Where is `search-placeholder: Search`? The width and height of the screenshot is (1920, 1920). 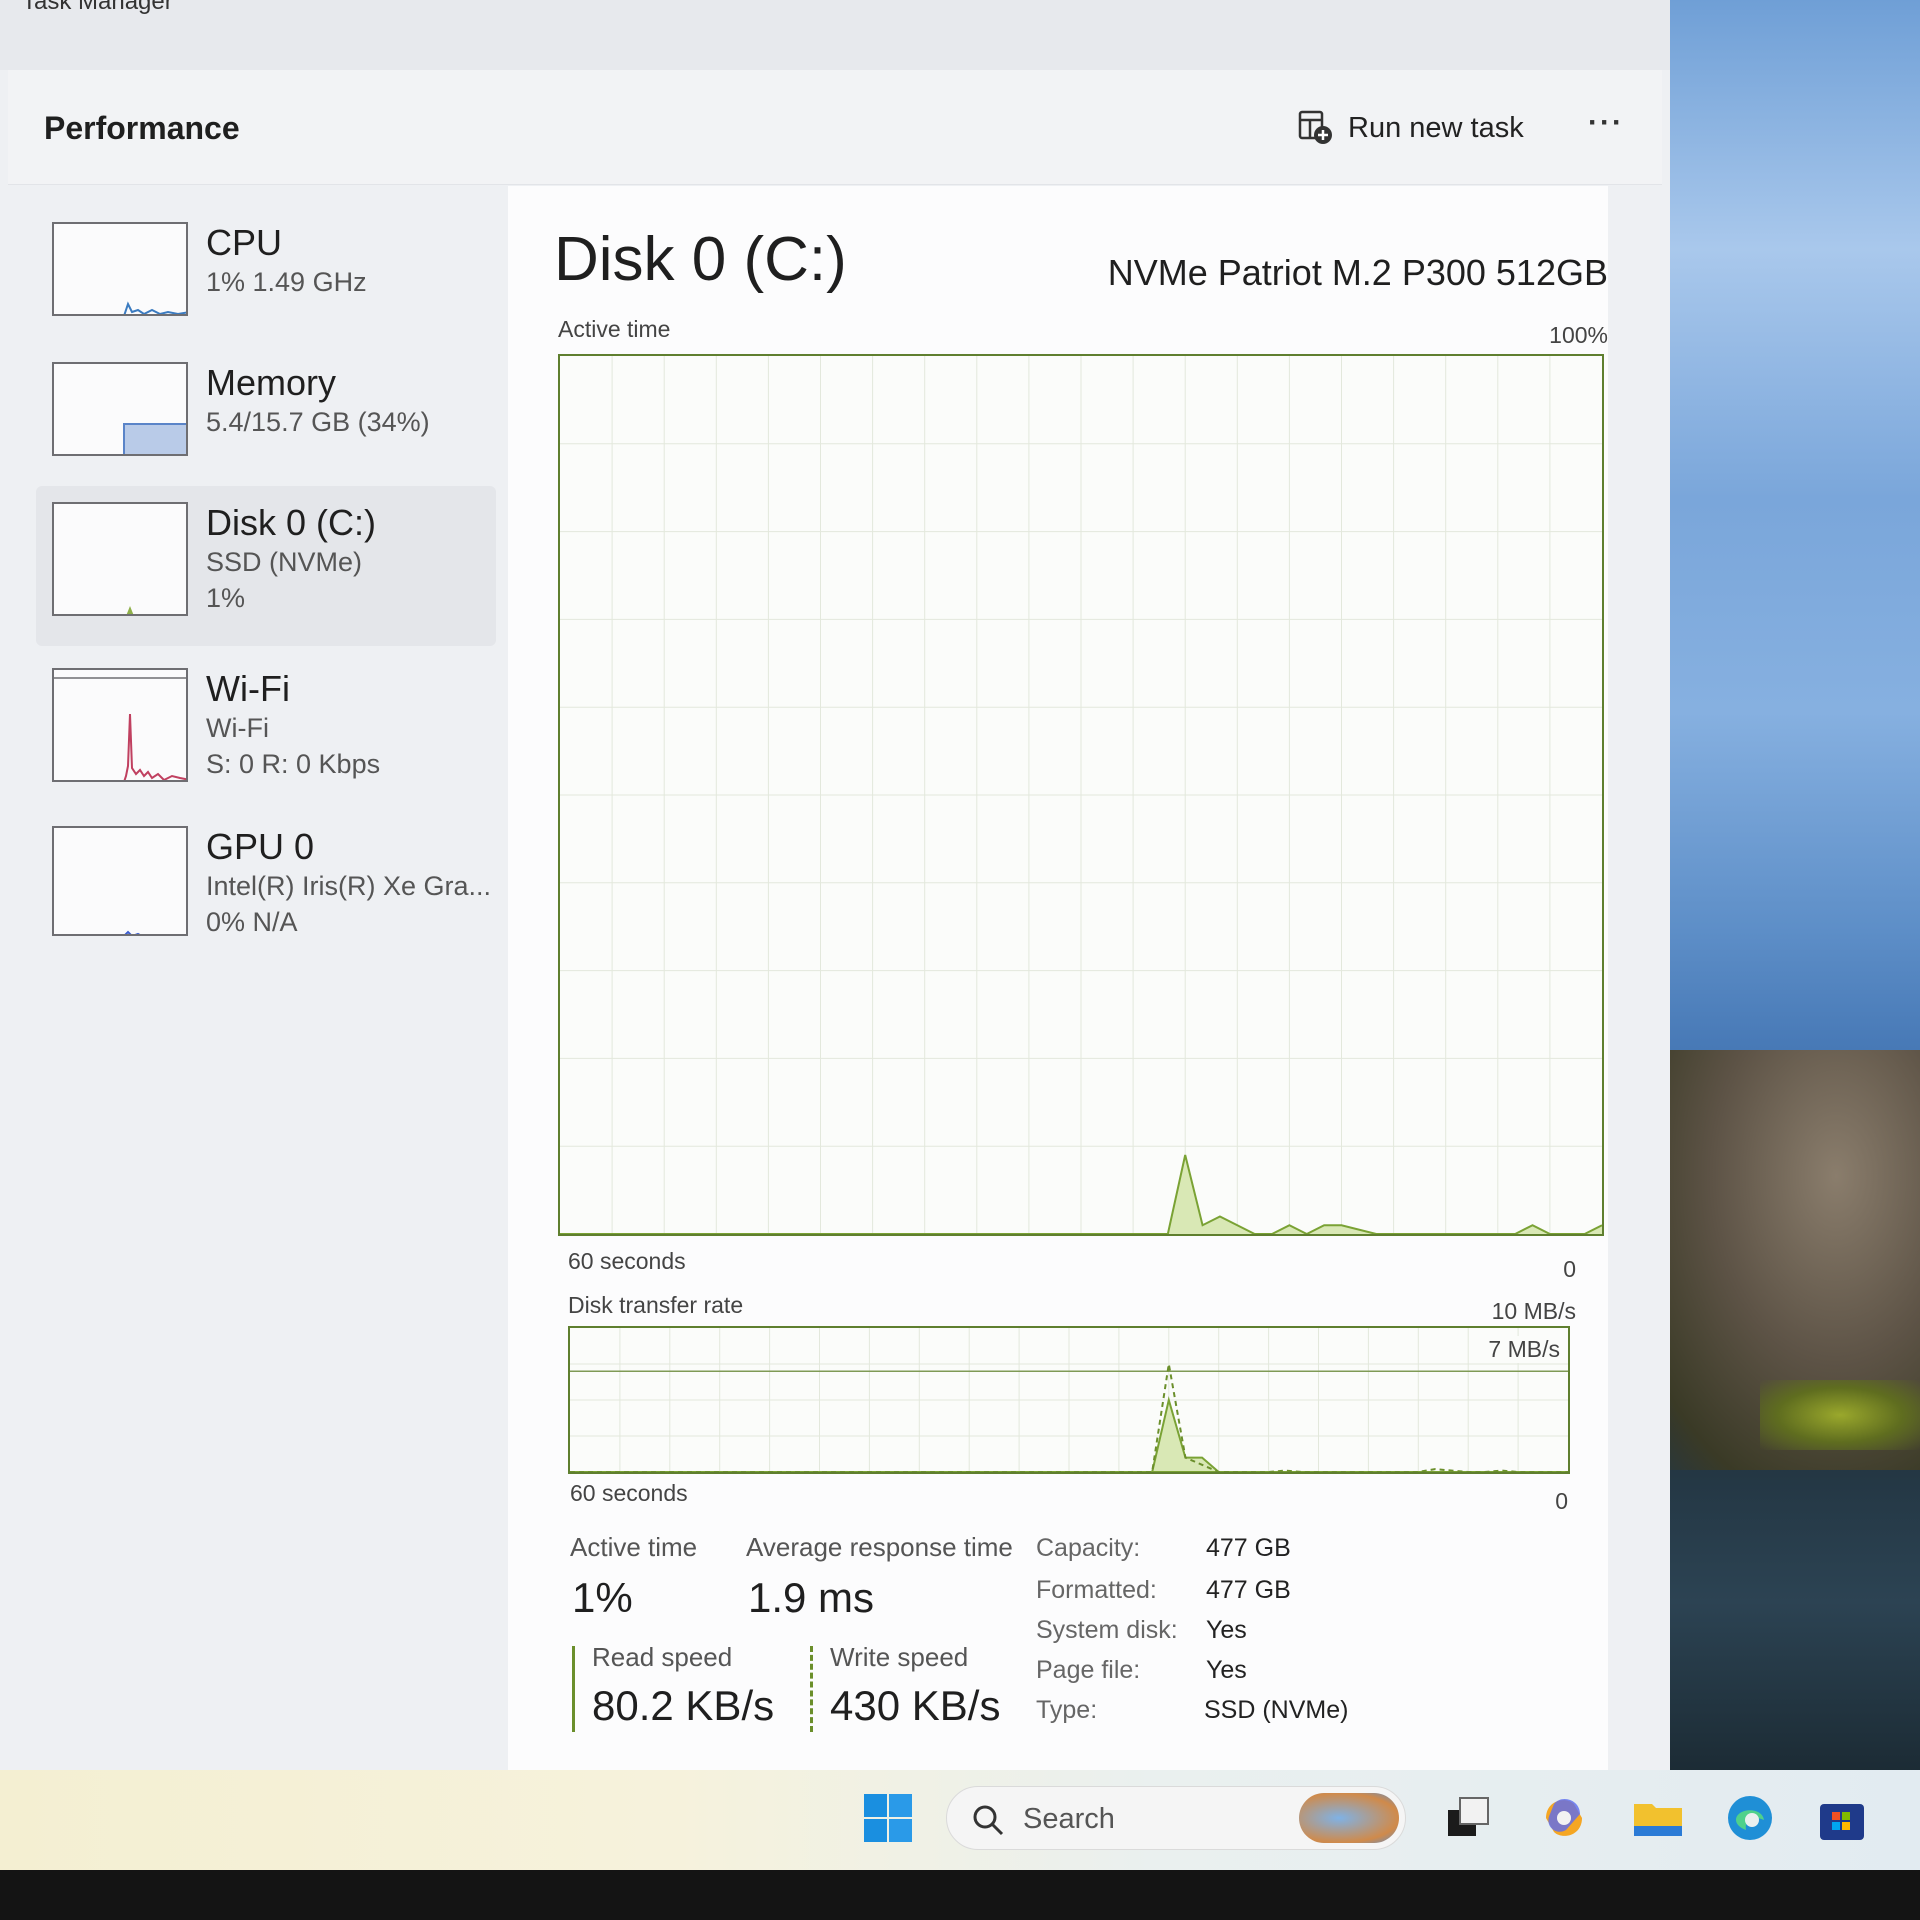 search-placeholder: Search is located at coordinates (1069, 1819).